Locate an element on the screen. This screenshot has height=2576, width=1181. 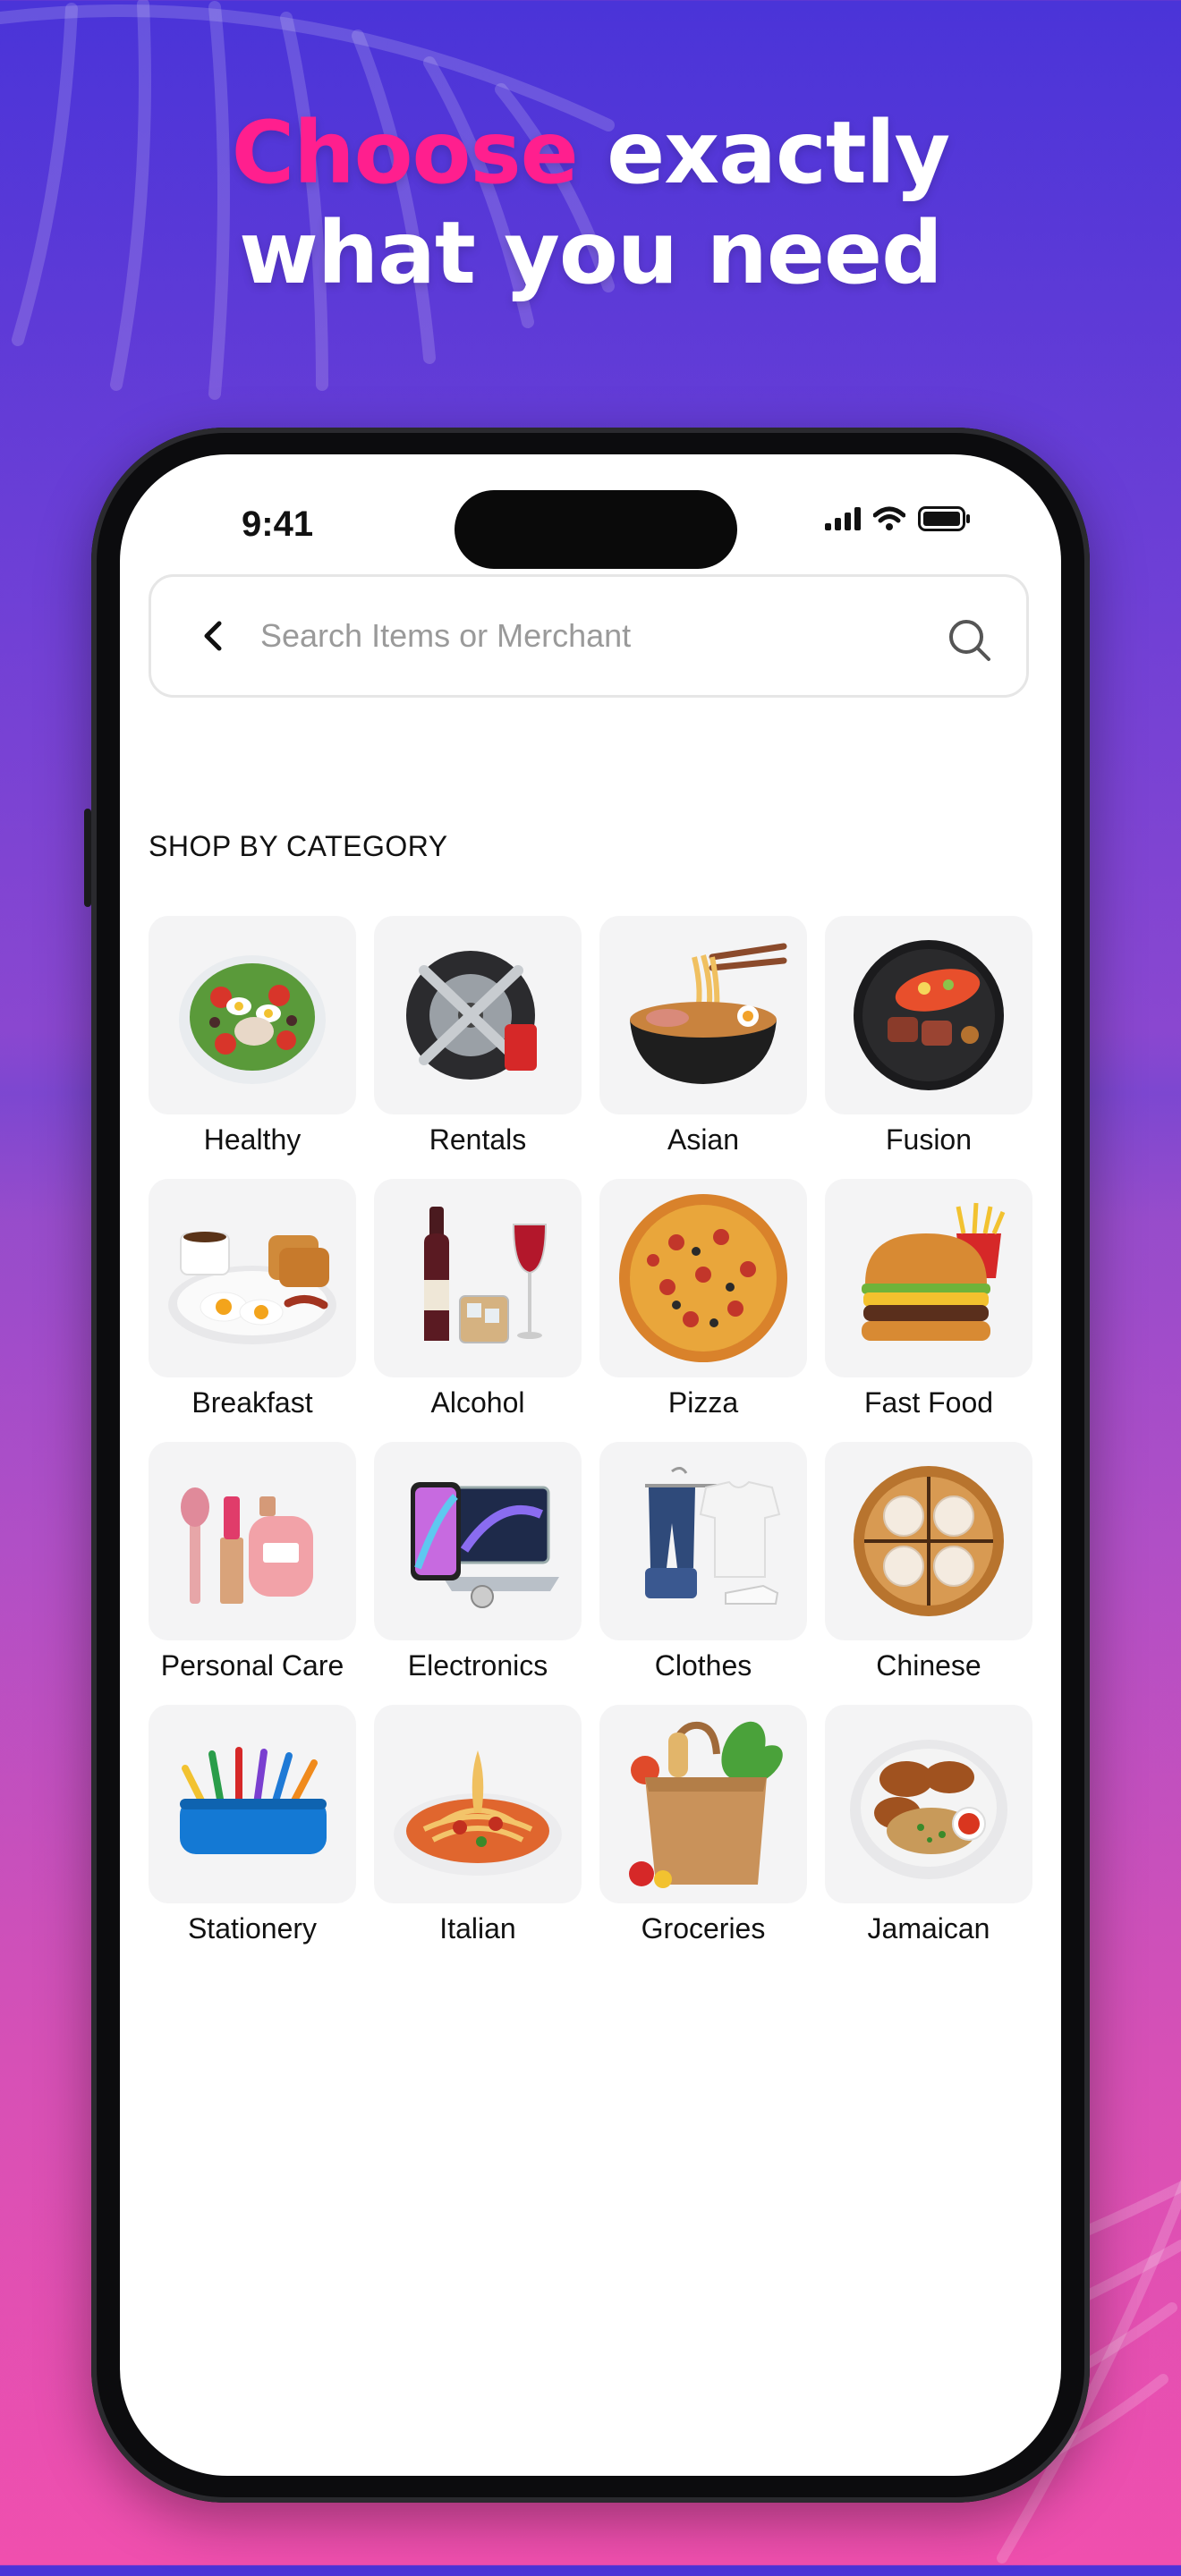
category-clothes: Clothes is located at coordinates (703, 1573).